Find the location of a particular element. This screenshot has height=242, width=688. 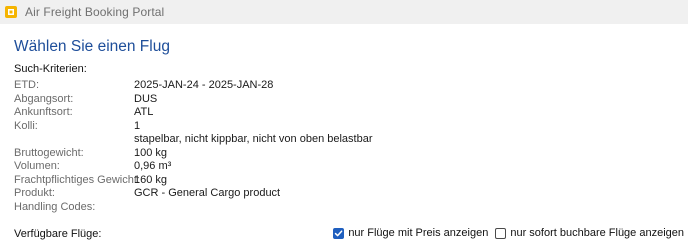

criteria-row-handling-codes: Handling Codes: is located at coordinates (264, 208).